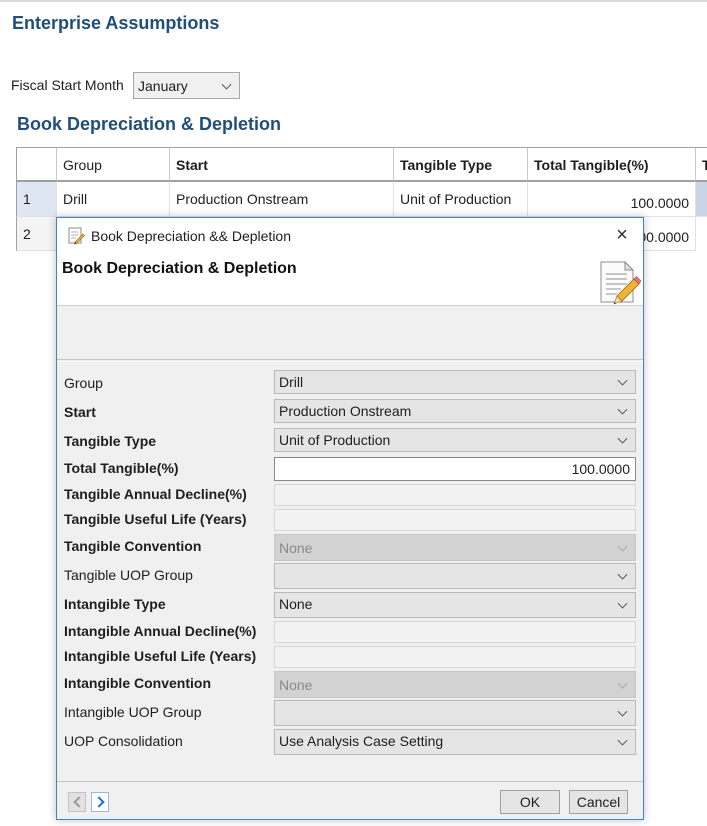 This screenshot has width=707, height=826. I want to click on dialog-banner-title: Book Depreciation & Depletion, so click(179, 268).